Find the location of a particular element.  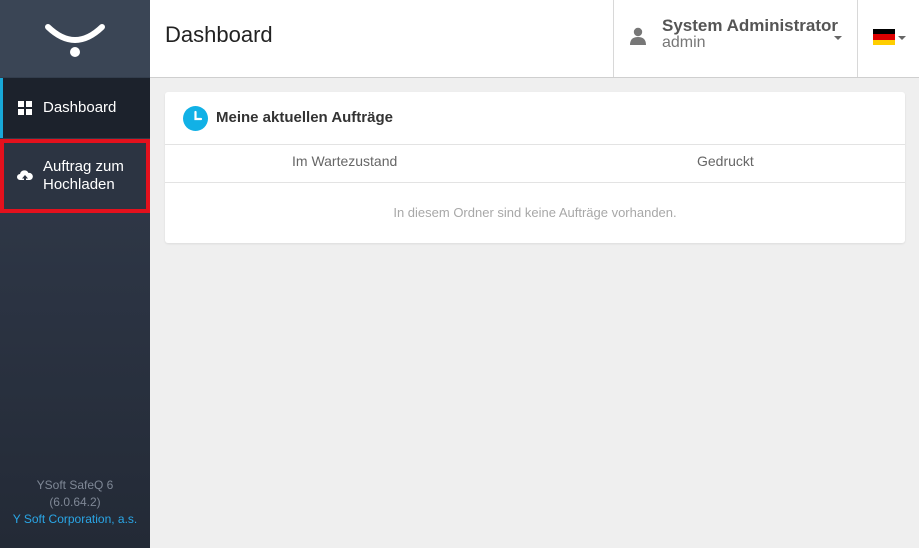

company-link: Y Soft Corporation, a.s. is located at coordinates (75, 519).